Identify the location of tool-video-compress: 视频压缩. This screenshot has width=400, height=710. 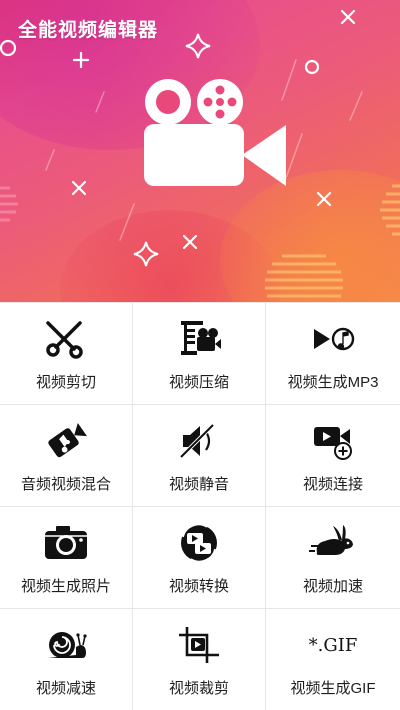
(199, 354).